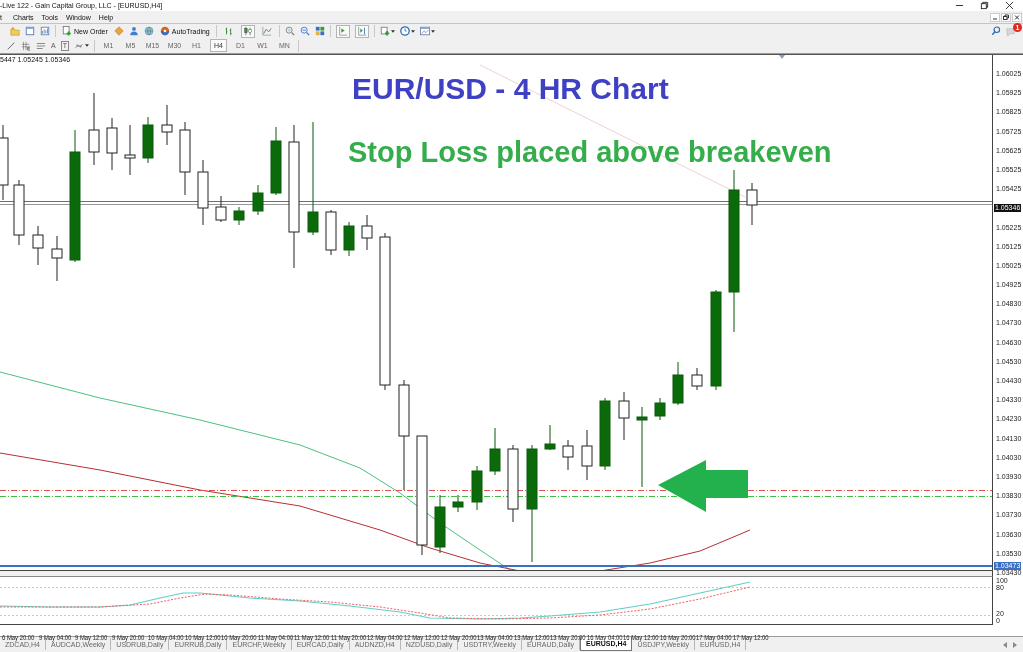 The width and height of the screenshot is (1023, 652). I want to click on person-icon, so click(133, 31).